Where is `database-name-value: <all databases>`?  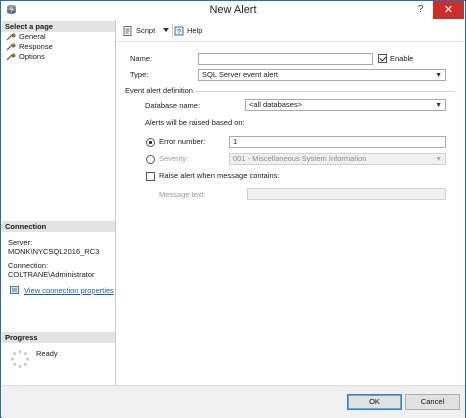 database-name-value: <all databases> is located at coordinates (275, 104).